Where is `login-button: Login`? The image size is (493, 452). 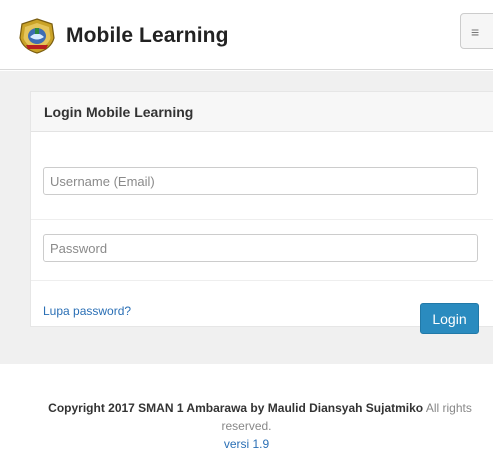
login-button: Login is located at coordinates (449, 318).